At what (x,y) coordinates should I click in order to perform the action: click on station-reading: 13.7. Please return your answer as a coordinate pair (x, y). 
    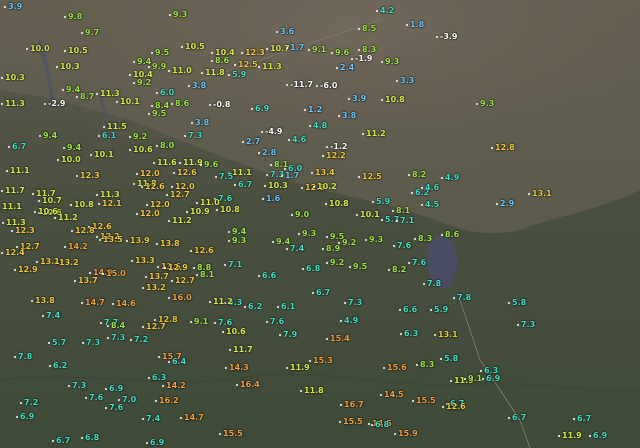
    Looking at the image, I should click on (88, 280).